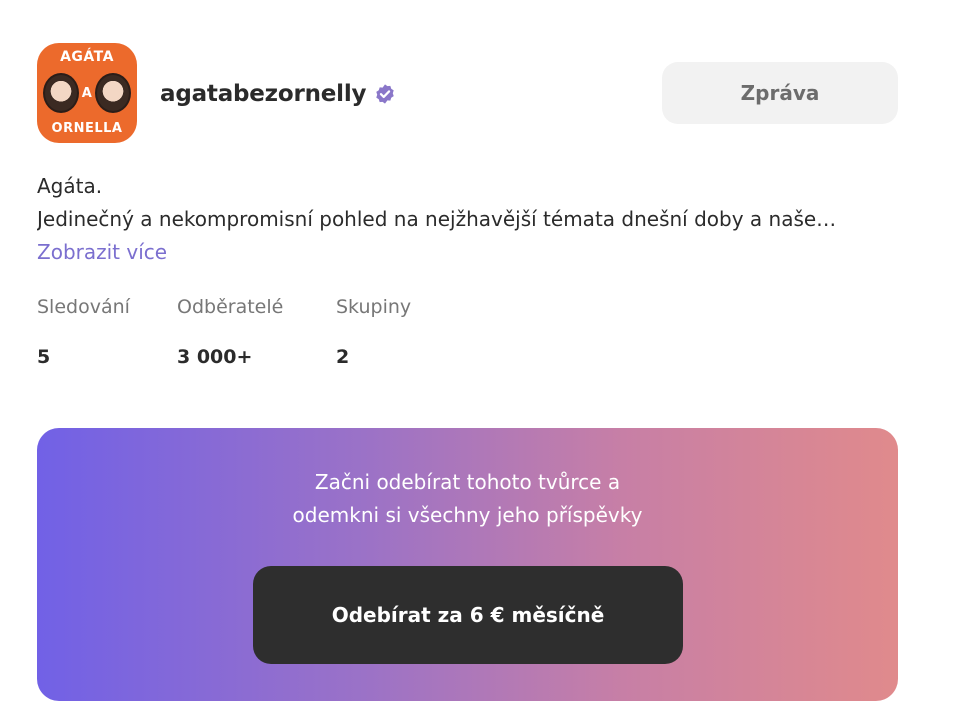 This screenshot has width=978, height=720. Describe the element at coordinates (467, 482) in the screenshot. I see `promo-line-1: Začni odebírat tohoto tvůrce a` at that location.